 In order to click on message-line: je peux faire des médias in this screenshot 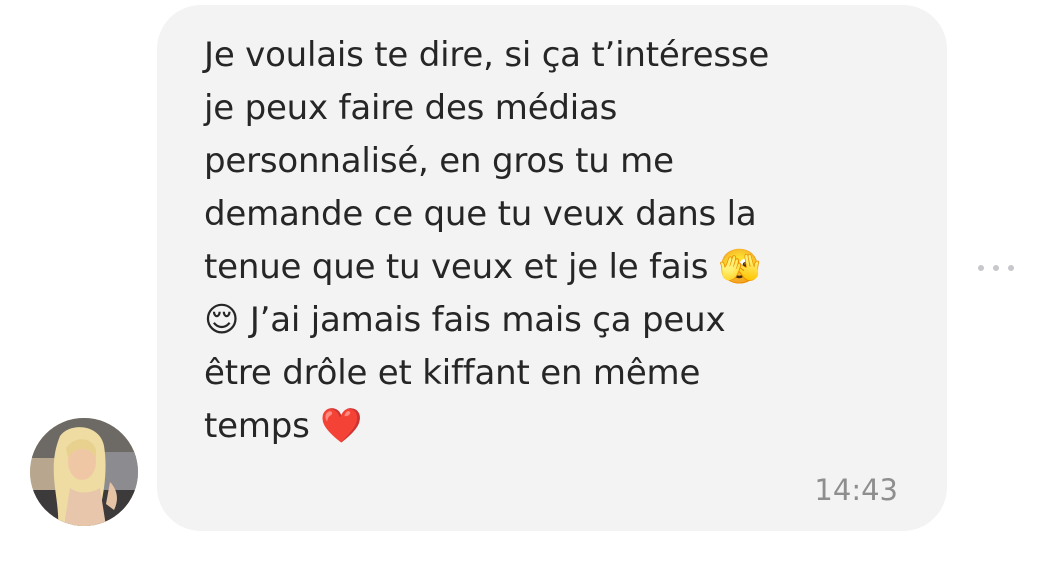, I will do `click(411, 108)`.